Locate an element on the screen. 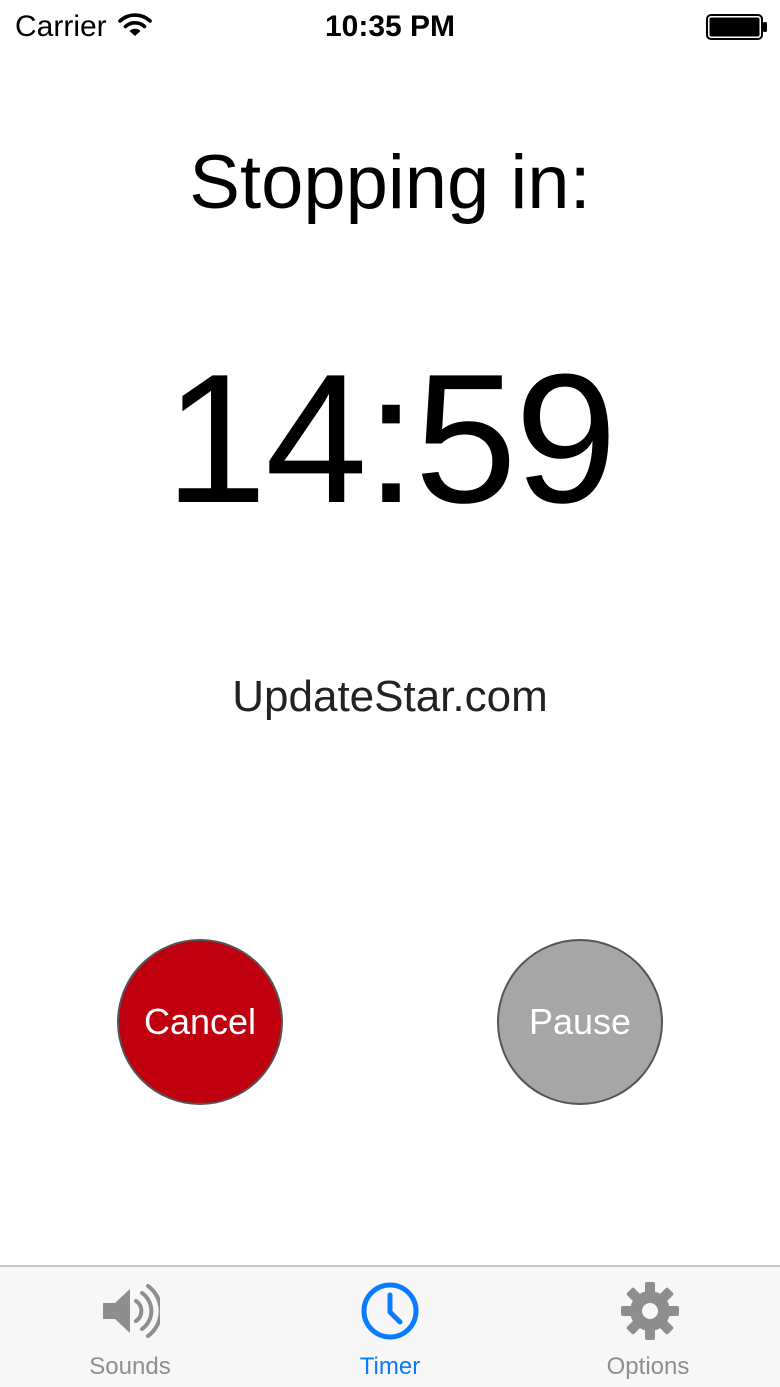 The image size is (780, 1387). tab-options: Options is located at coordinates (650, 1327).